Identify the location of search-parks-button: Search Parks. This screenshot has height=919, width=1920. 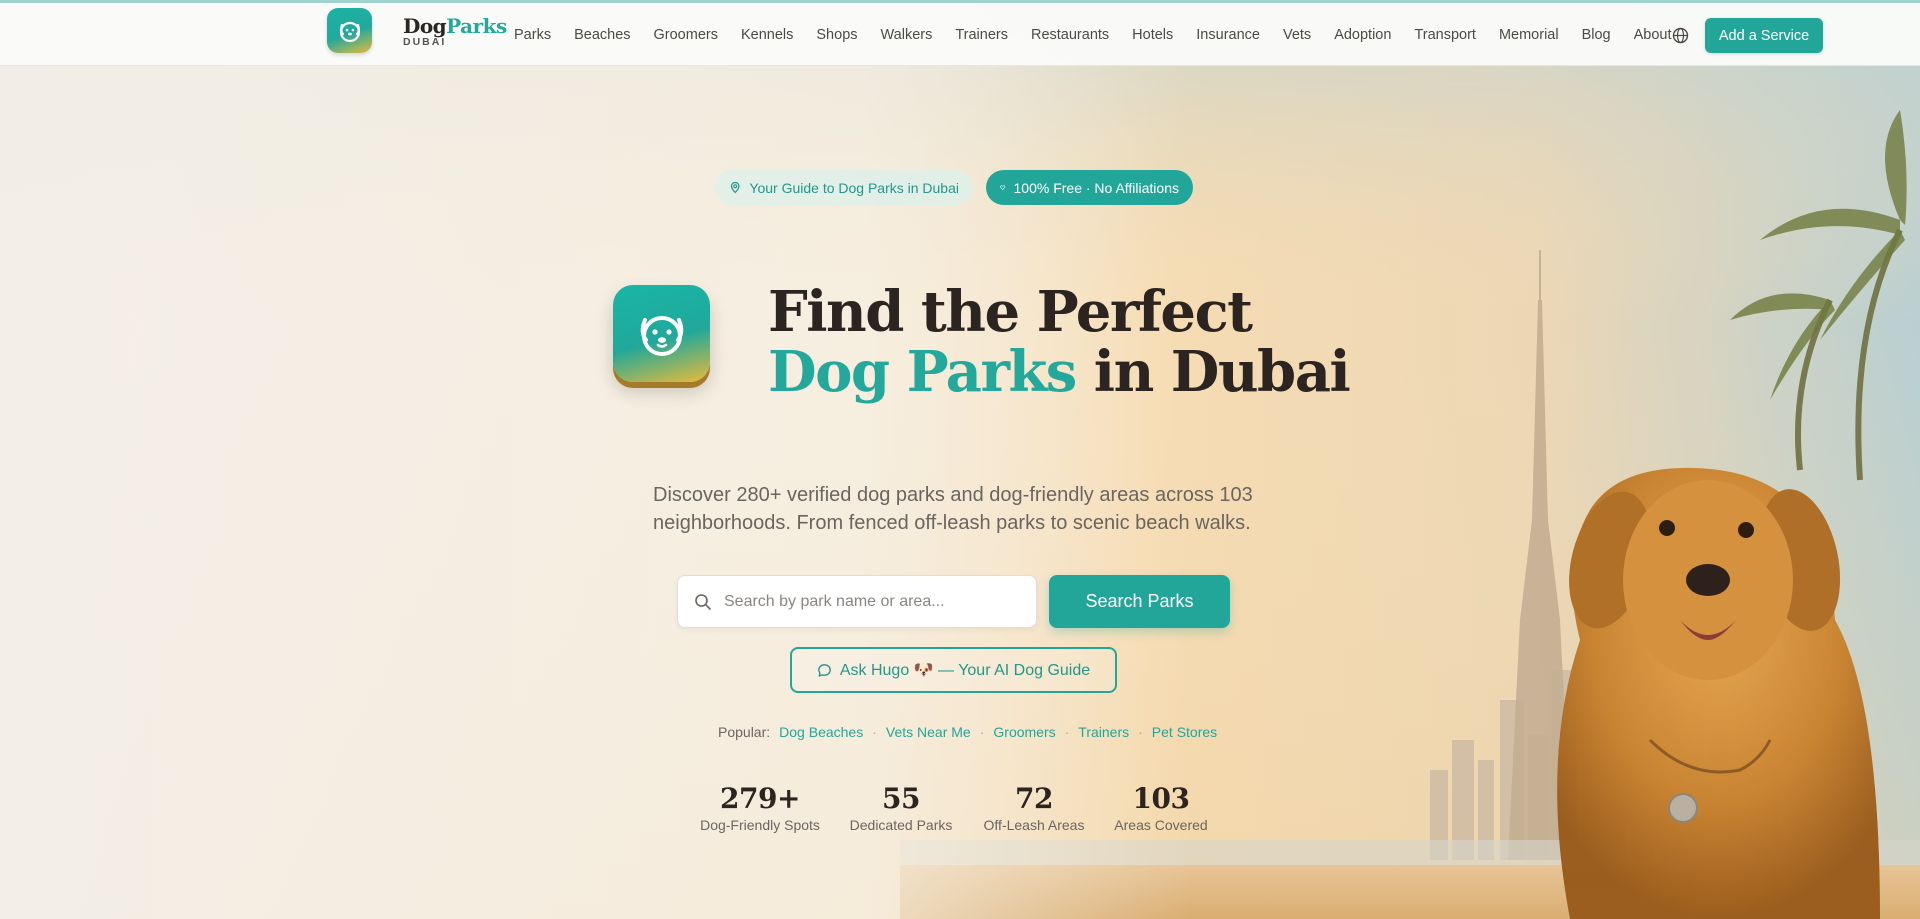
(1139, 601).